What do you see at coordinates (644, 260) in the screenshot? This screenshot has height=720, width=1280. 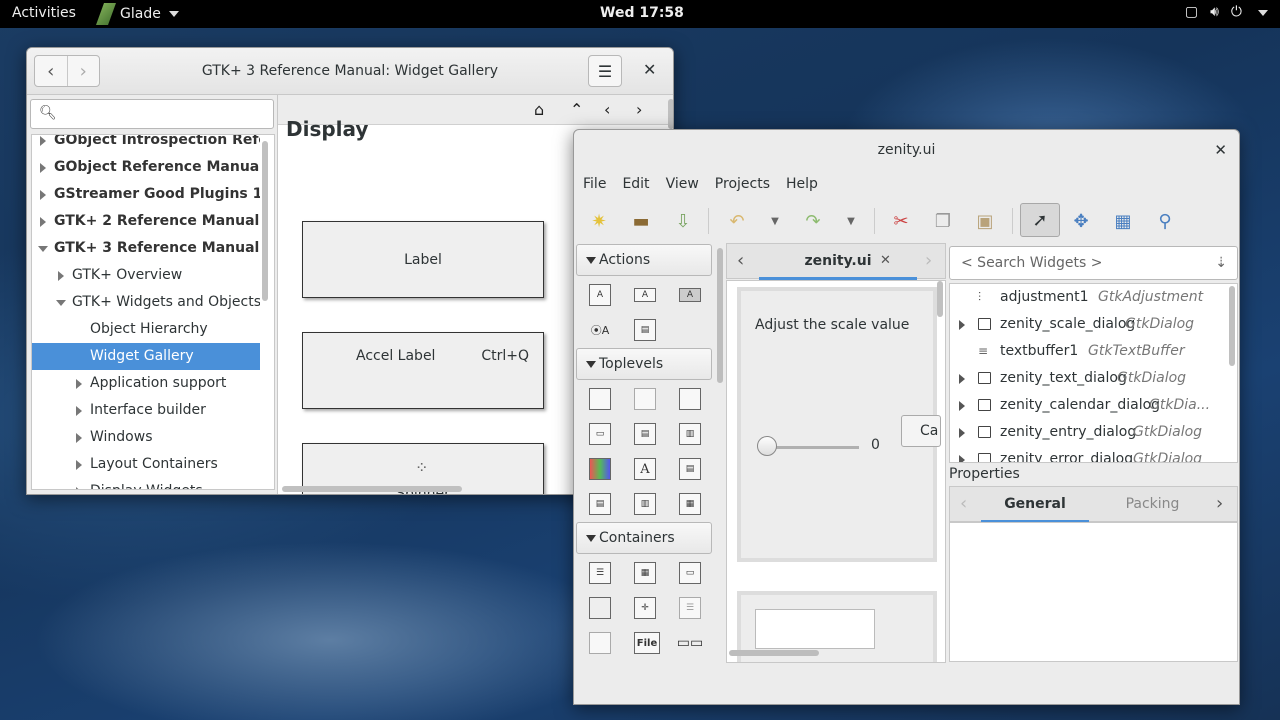 I see `palette-group-actions: Actions` at bounding box center [644, 260].